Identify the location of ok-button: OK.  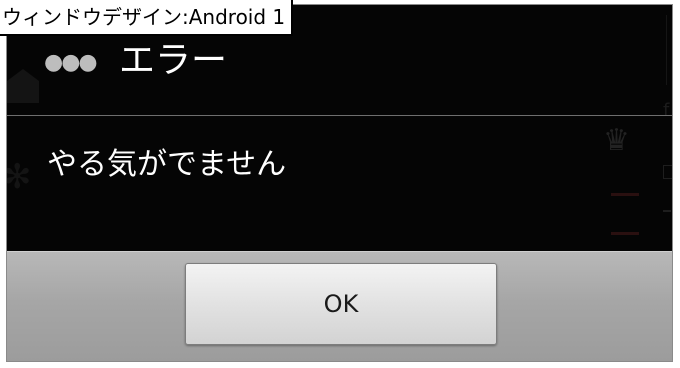
(341, 304).